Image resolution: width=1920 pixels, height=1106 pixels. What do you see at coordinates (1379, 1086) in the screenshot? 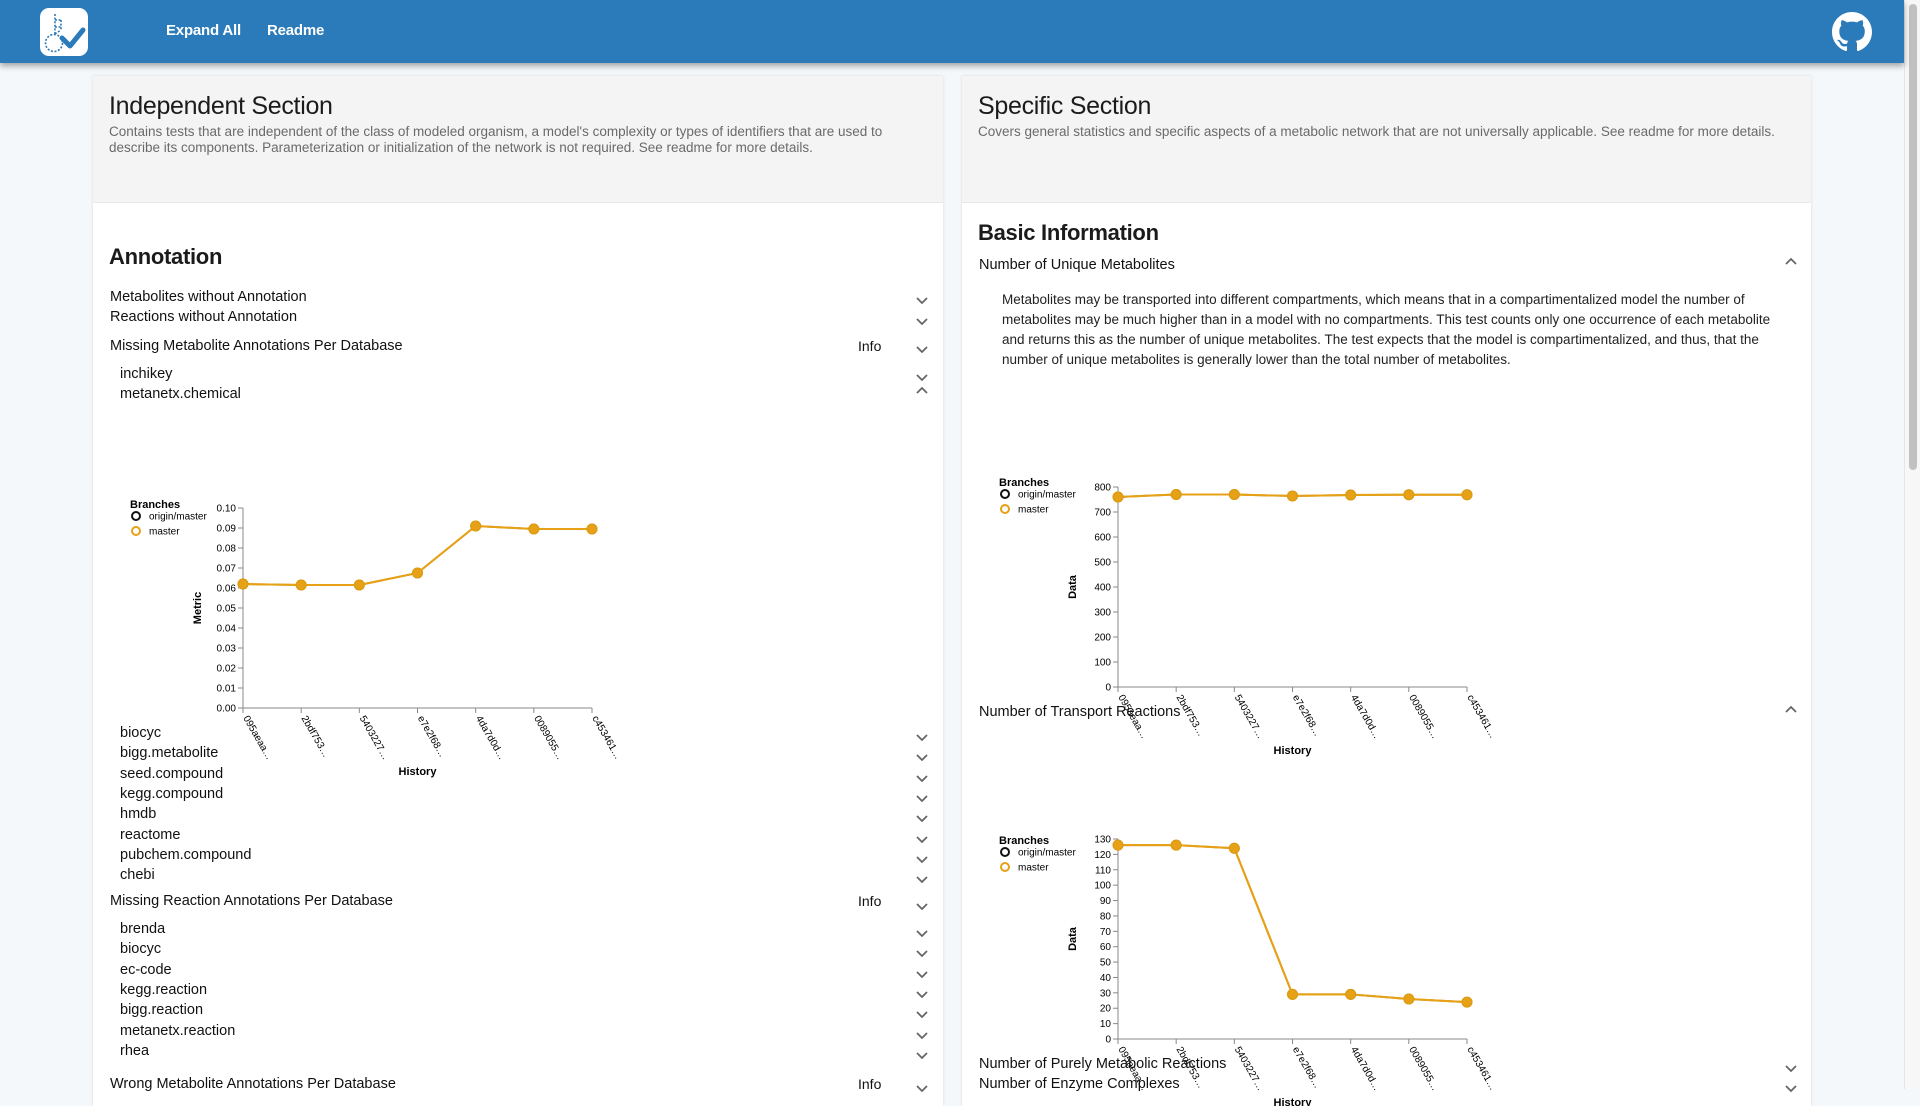
I see `test-number-of-enzyme-complexes: Number of Enzyme Complexes` at bounding box center [1379, 1086].